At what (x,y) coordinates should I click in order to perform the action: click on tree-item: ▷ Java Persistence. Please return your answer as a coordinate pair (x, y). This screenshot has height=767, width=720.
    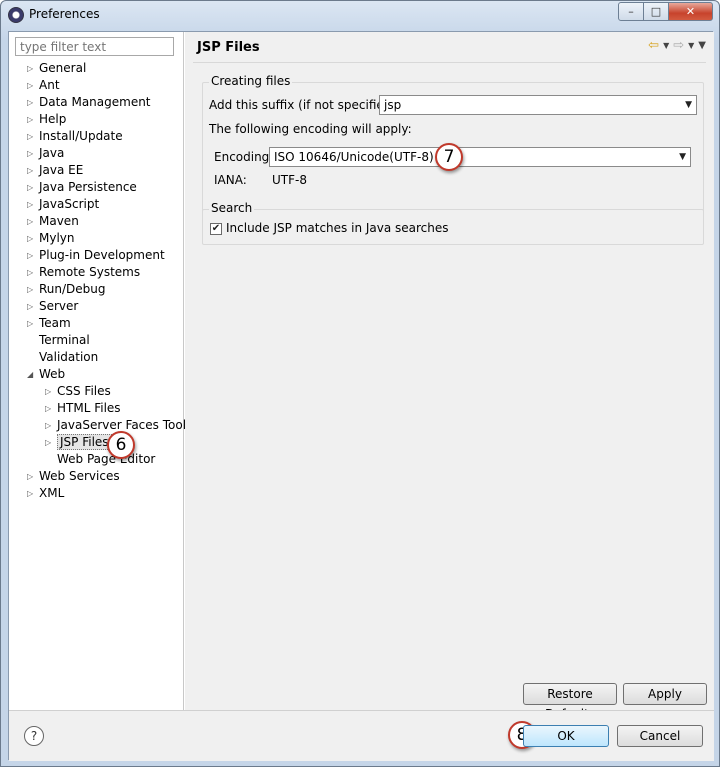
    Looking at the image, I should click on (82, 187).